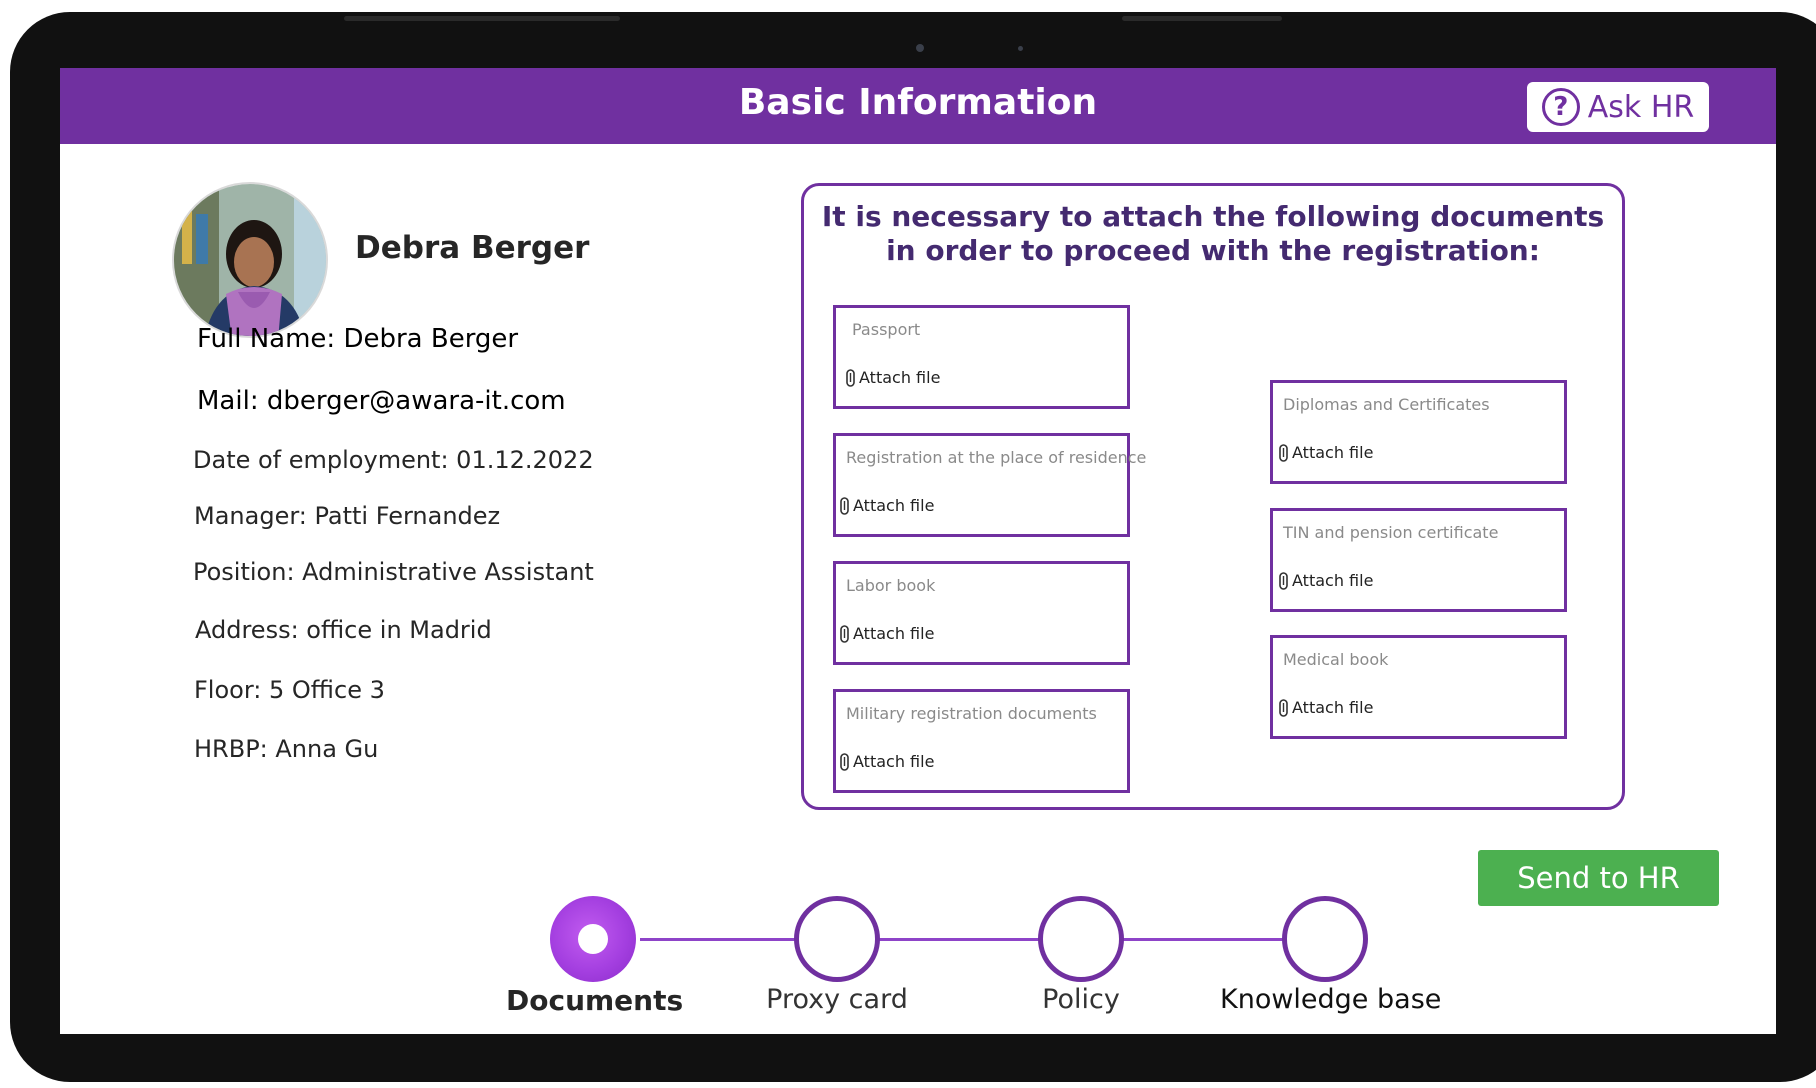  Describe the element at coordinates (1641, 107) in the screenshot. I see `ask-hr-label: Ask HR` at that location.